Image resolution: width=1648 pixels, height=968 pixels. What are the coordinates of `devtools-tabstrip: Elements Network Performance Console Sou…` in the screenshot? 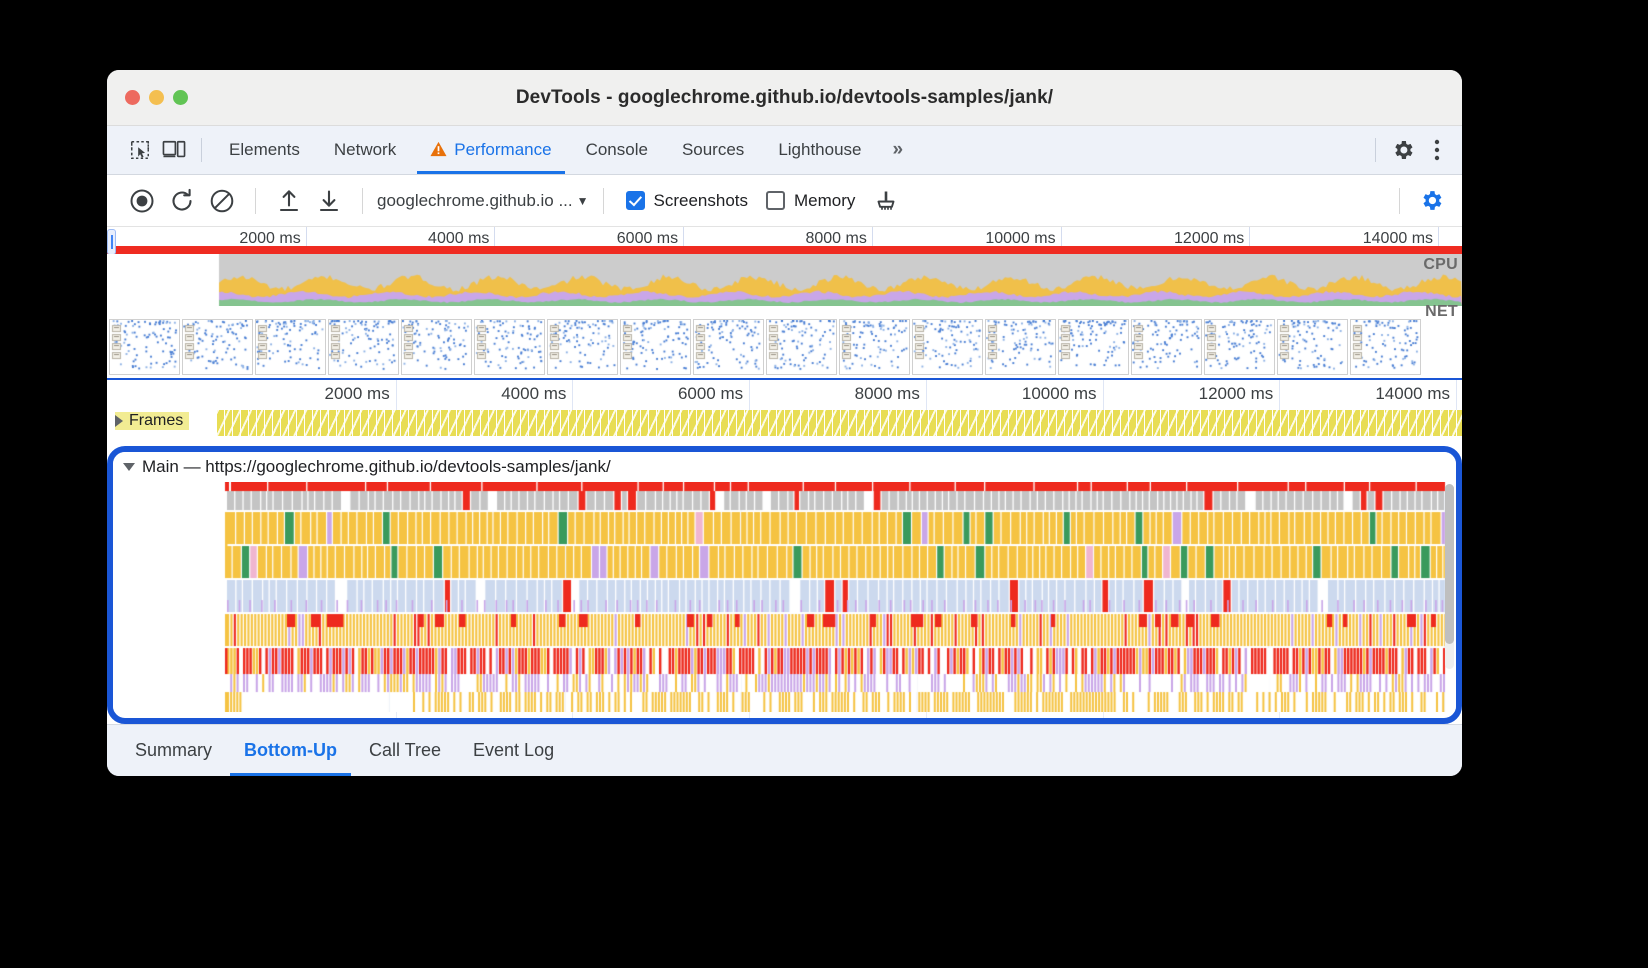 It's located at (784, 150).